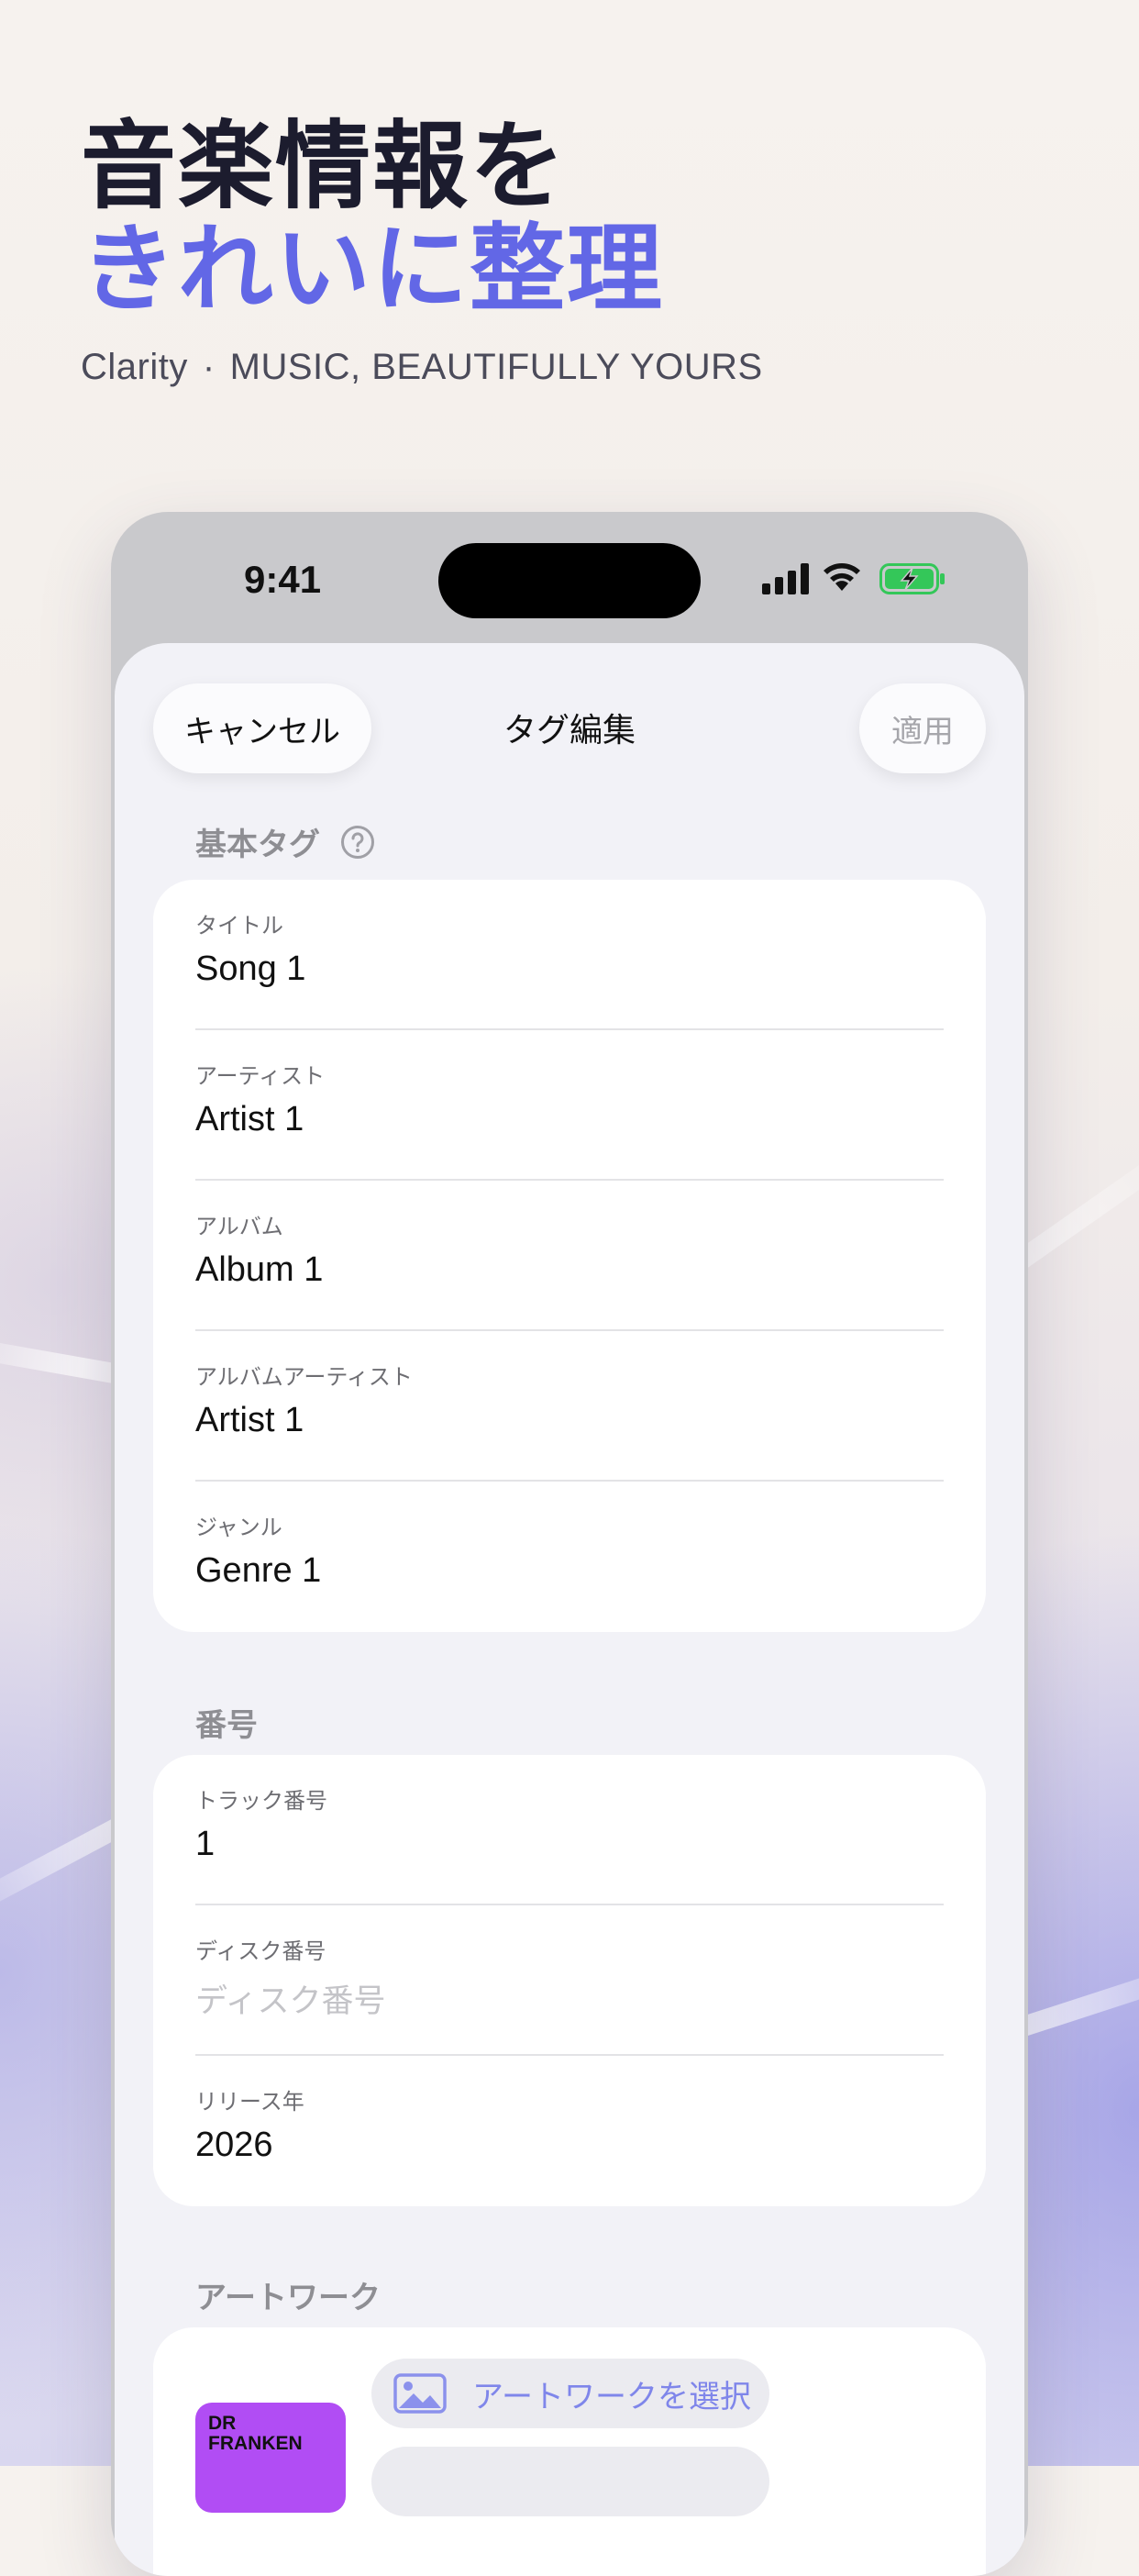 The width and height of the screenshot is (1139, 2576). What do you see at coordinates (222, 2423) in the screenshot?
I see `thumb-text-line-1: DR` at bounding box center [222, 2423].